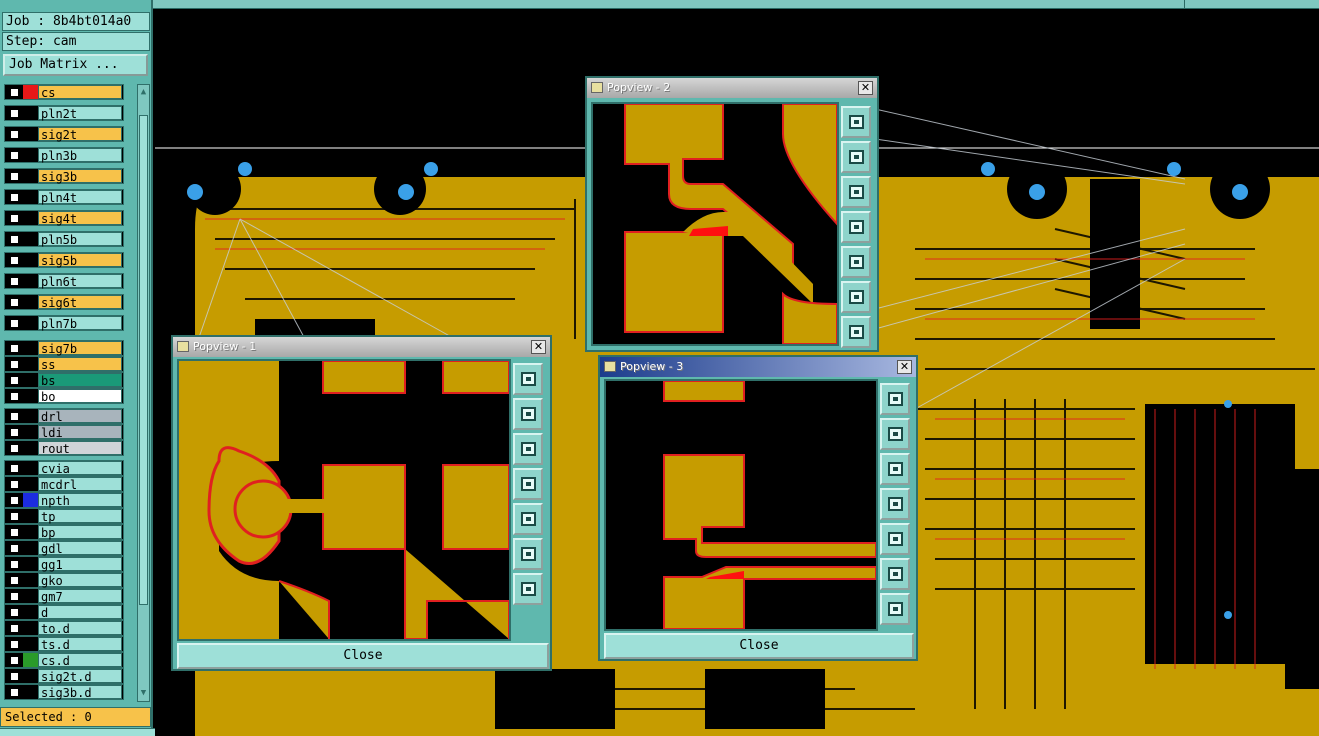 The height and width of the screenshot is (736, 1319). Describe the element at coordinates (361, 347) in the screenshot. I see `popview-1-title: Popview - 1` at that location.